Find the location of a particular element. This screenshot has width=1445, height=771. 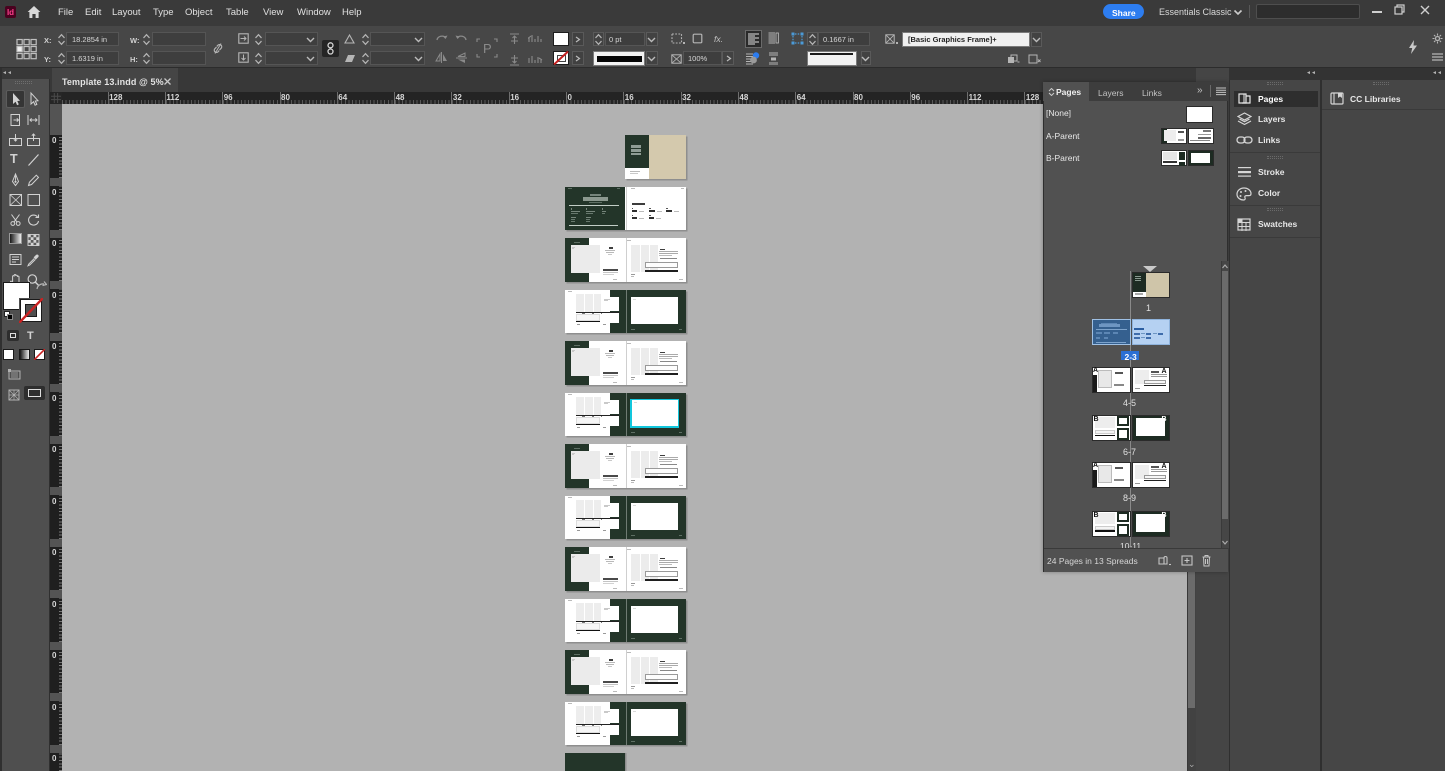

svg-text: Id is located at coordinates (10, 12).